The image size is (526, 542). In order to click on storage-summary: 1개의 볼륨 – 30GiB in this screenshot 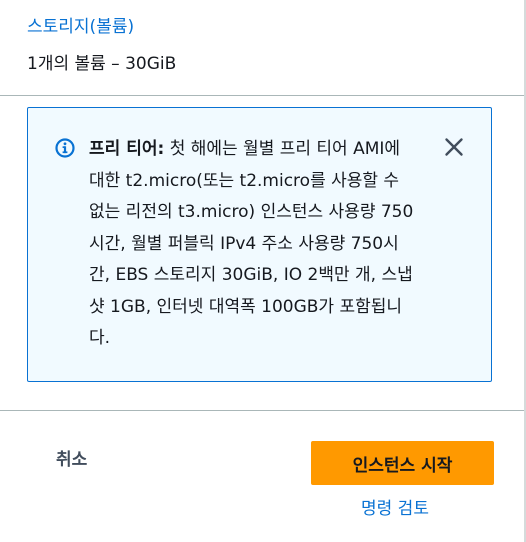, I will do `click(102, 64)`.